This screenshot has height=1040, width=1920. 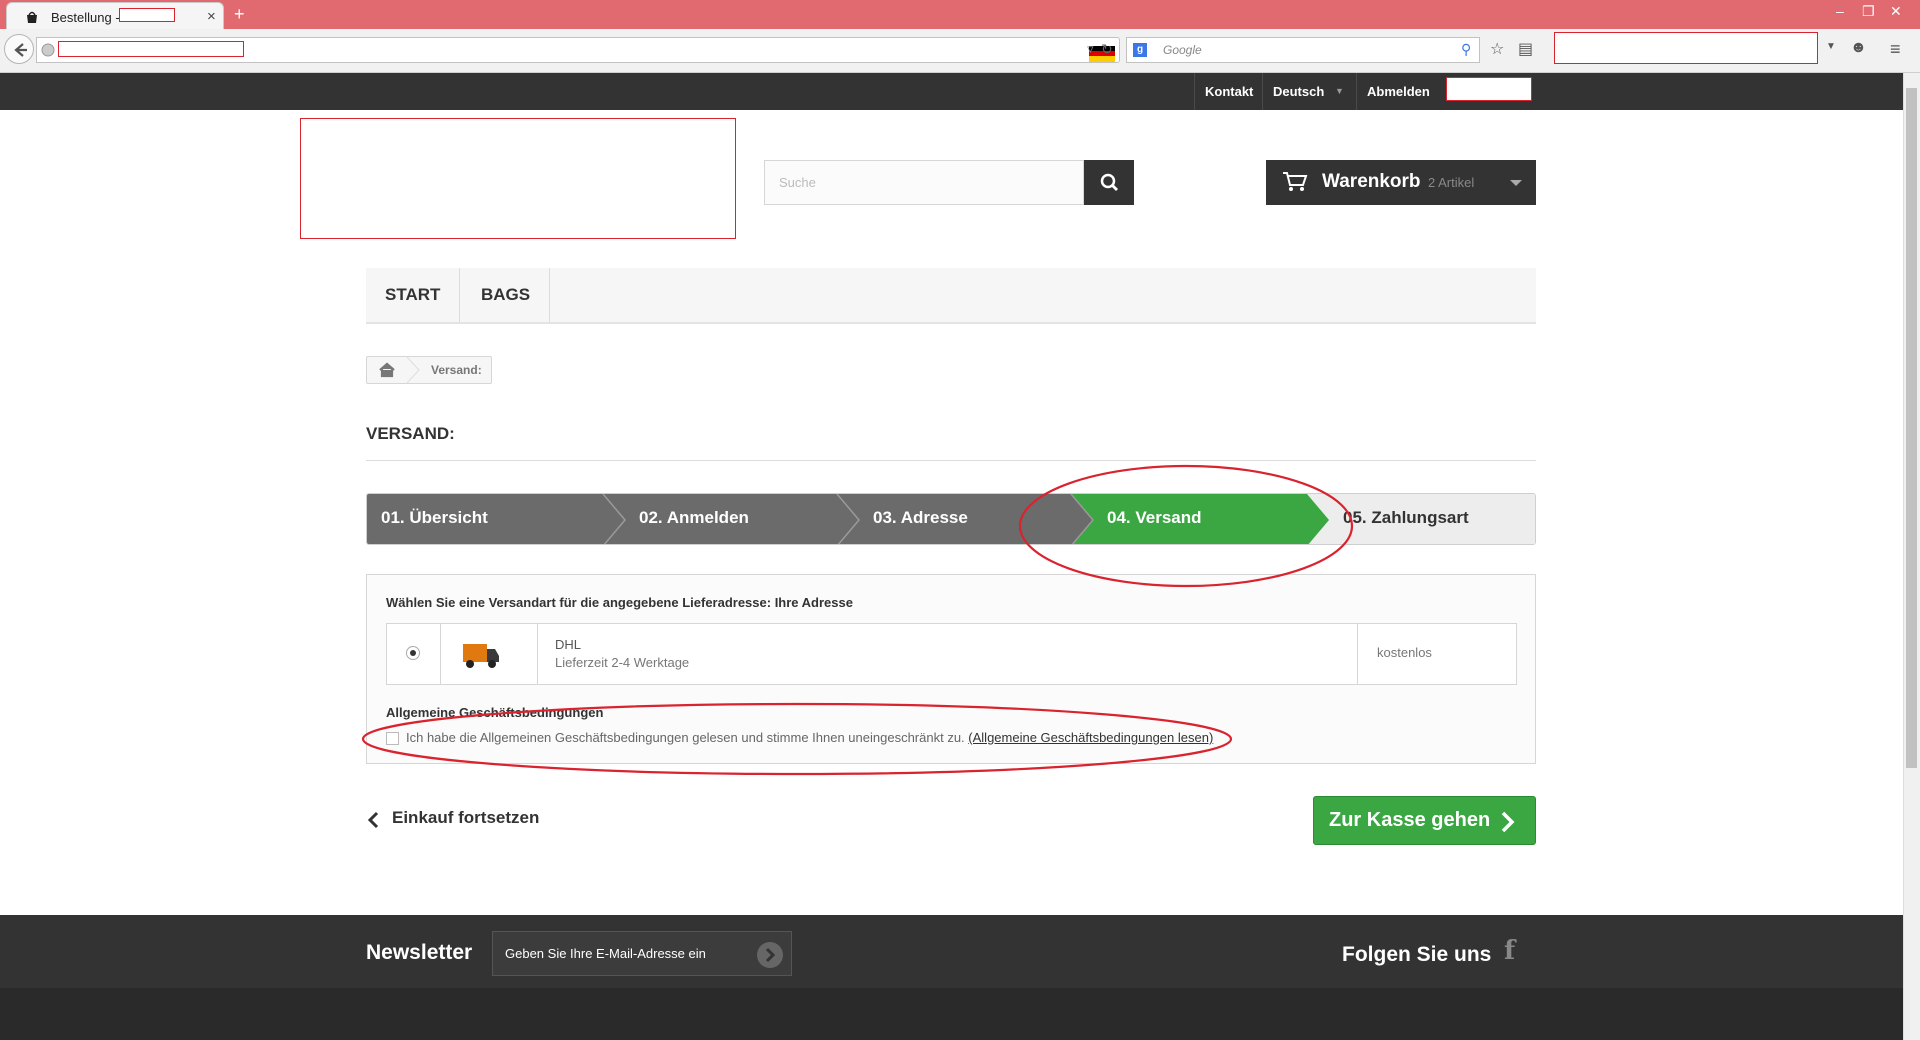 I want to click on annotation-ellipse-step, so click(x=1186, y=526).